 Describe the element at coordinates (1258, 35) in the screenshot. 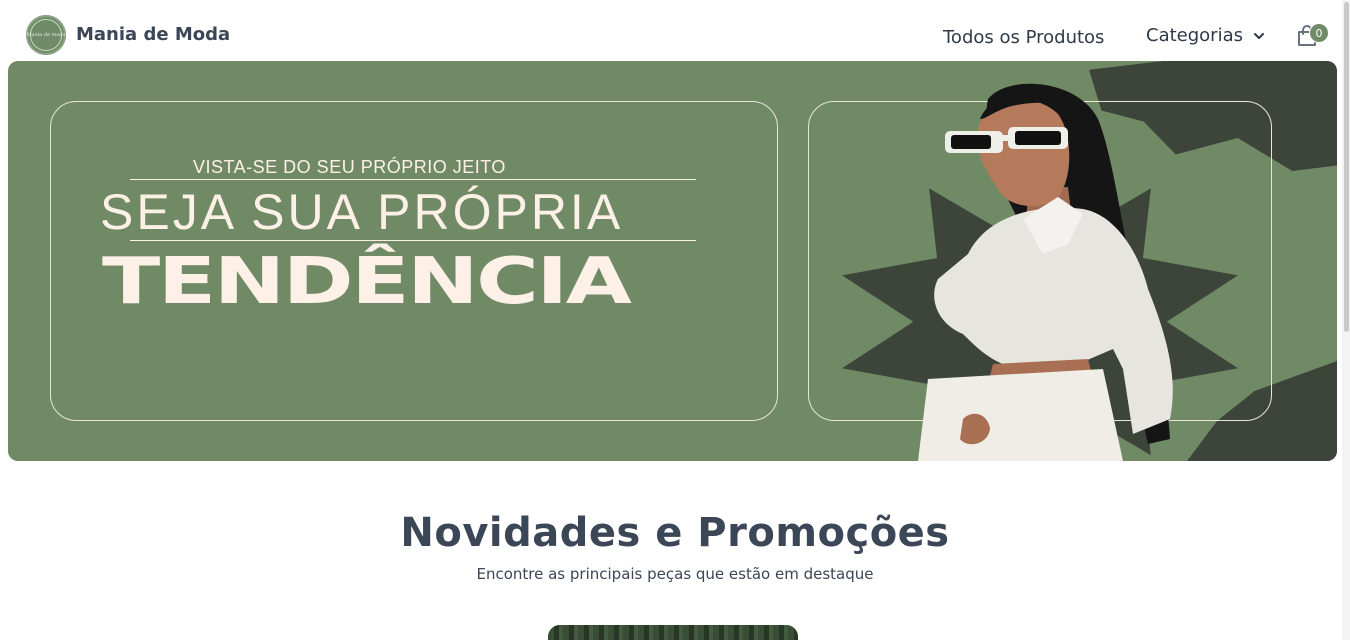

I see `chevron-down-icon` at that location.